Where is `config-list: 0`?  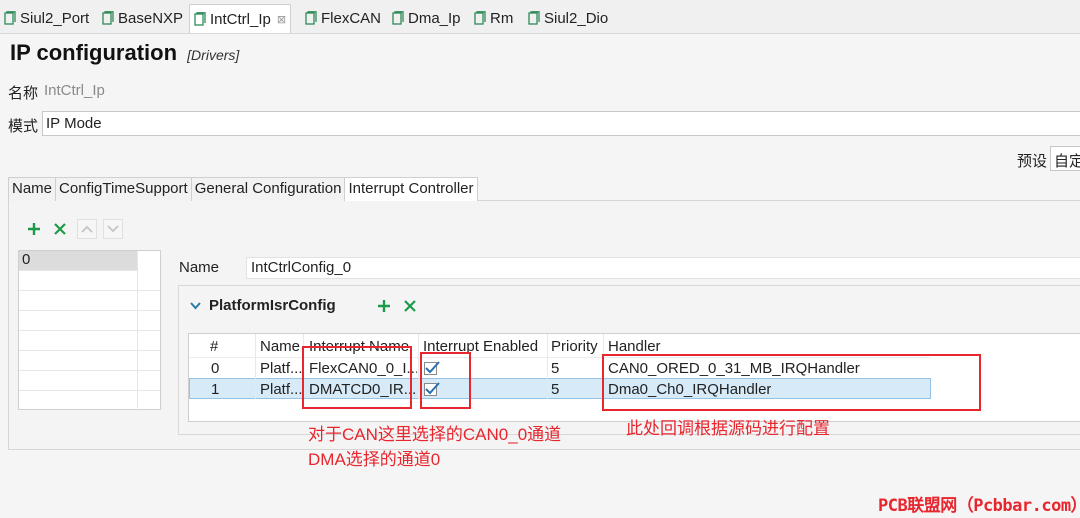 config-list: 0 is located at coordinates (89, 330).